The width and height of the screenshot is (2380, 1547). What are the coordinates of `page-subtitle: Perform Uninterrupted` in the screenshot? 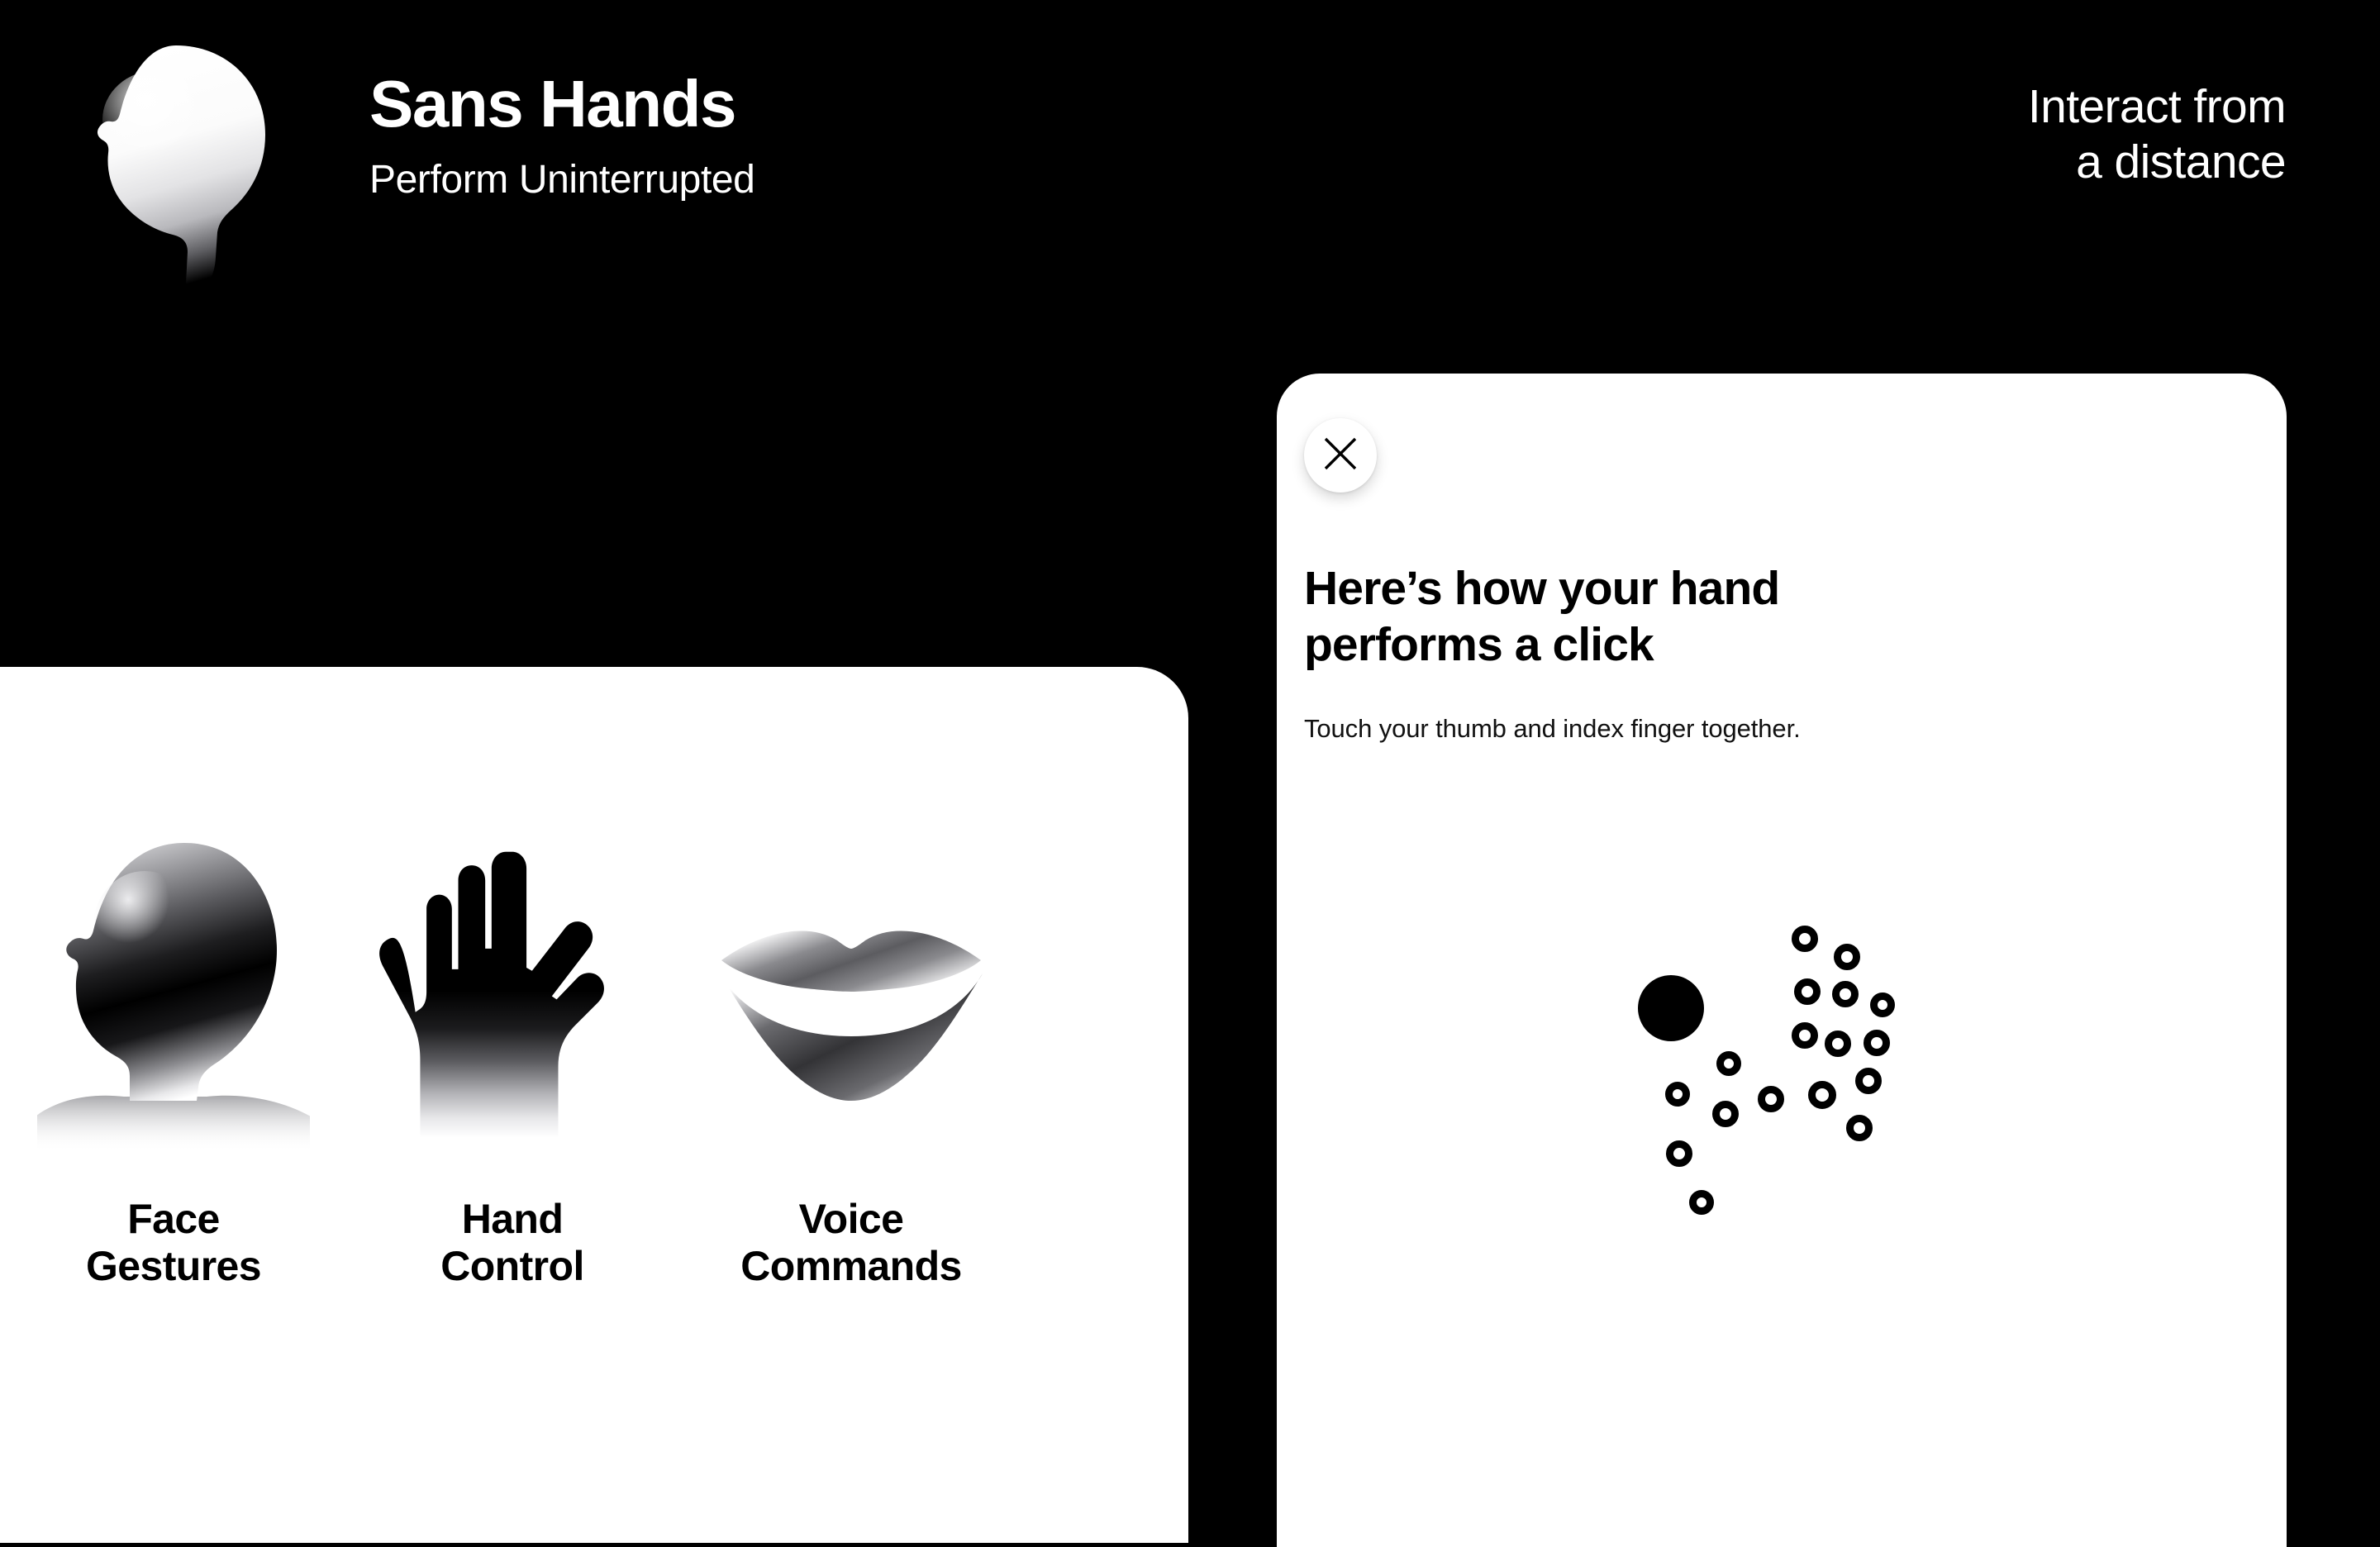 It's located at (562, 180).